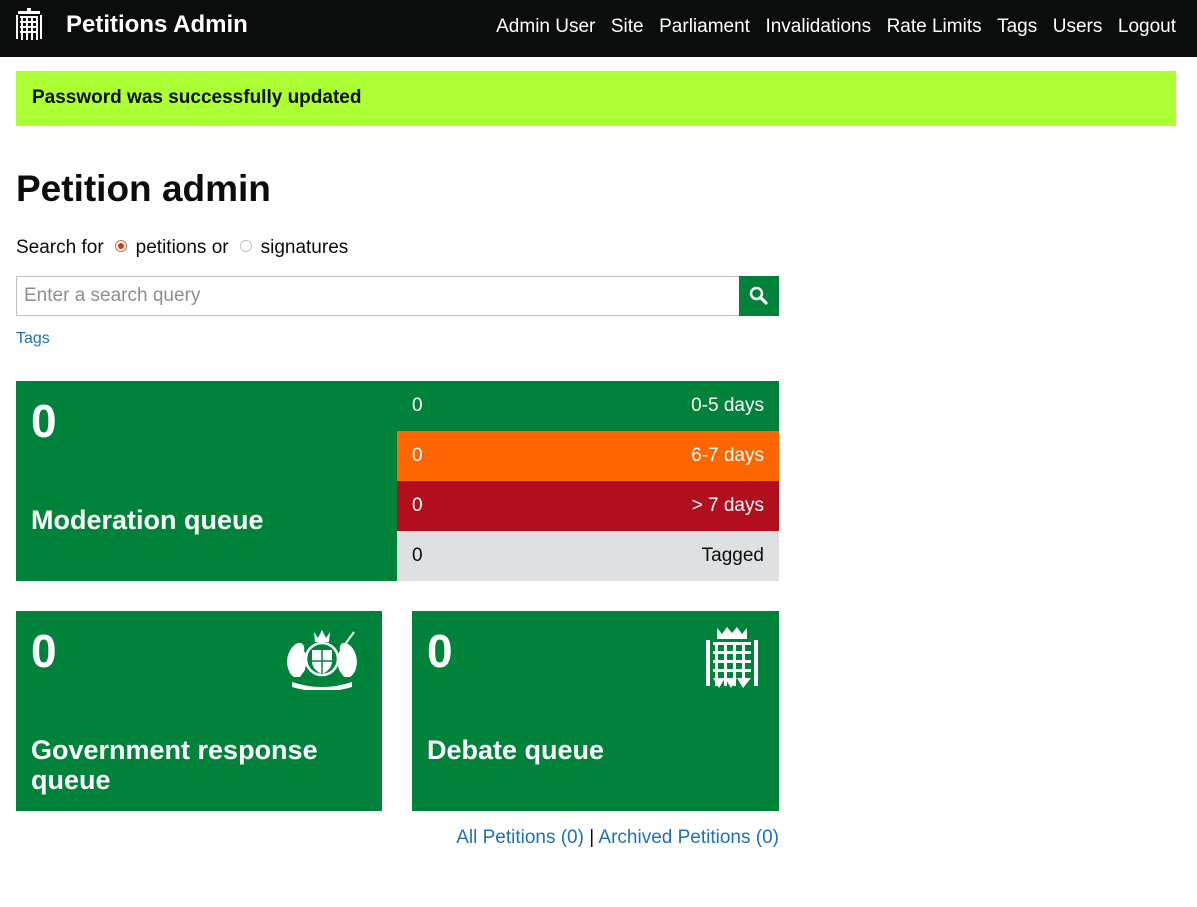 The image size is (1197, 907). What do you see at coordinates (588, 406) in the screenshot?
I see `moderation-row-0-5-days: 0 0-5 days` at bounding box center [588, 406].